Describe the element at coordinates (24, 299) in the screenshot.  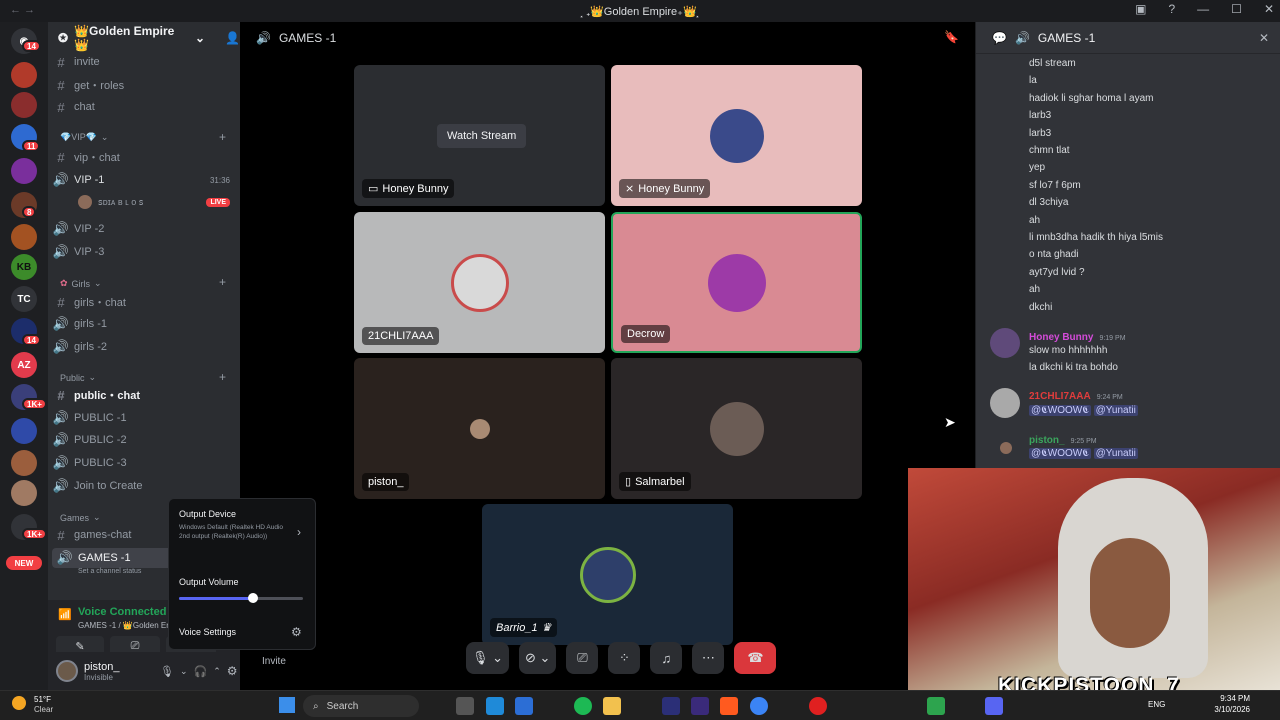
I see `server-icon-tc: TC` at that location.